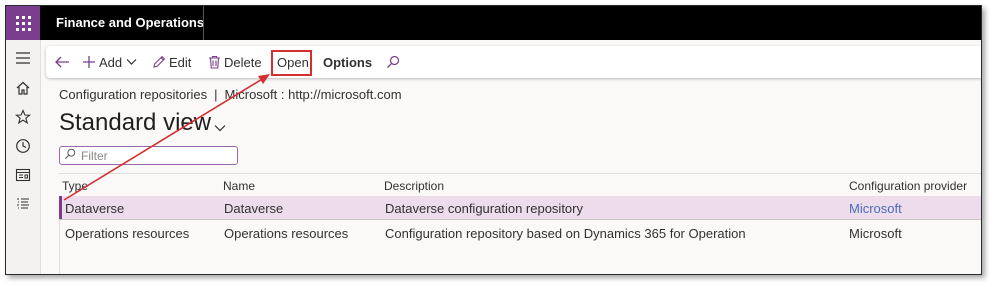  Describe the element at coordinates (414, 186) in the screenshot. I see `column-header-description: Description` at that location.